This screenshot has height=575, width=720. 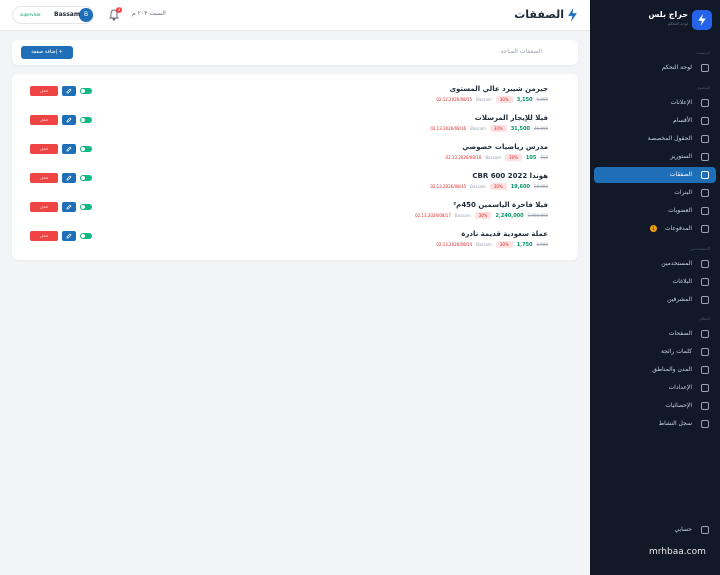 What do you see at coordinates (655, 352) in the screenshot?
I see `sidebar-item-trending: كلمات رائجة` at bounding box center [655, 352].